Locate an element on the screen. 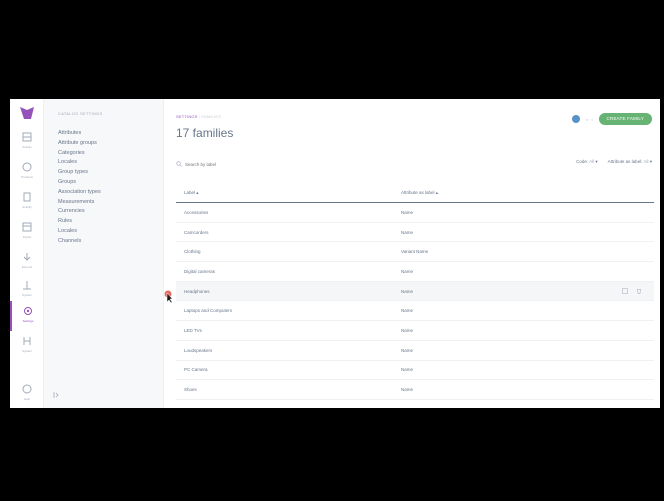  code-filter: Code: All ▾ is located at coordinates (587, 162).